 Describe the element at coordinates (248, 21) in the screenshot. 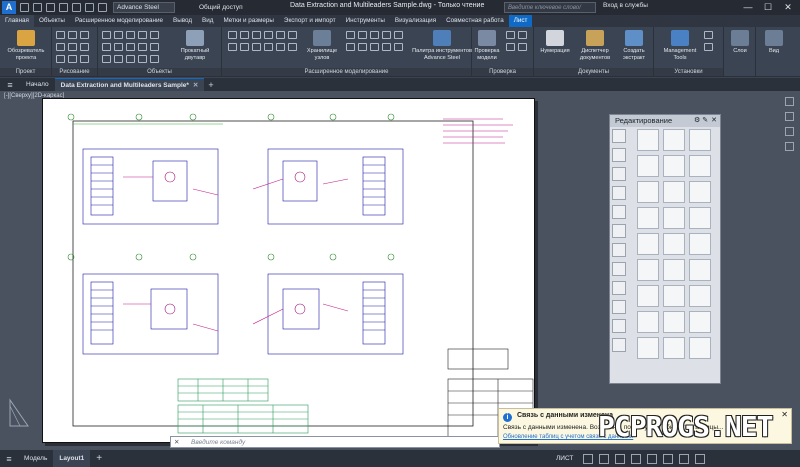

I see `tab-labels-dims: Метки и размеры` at that location.